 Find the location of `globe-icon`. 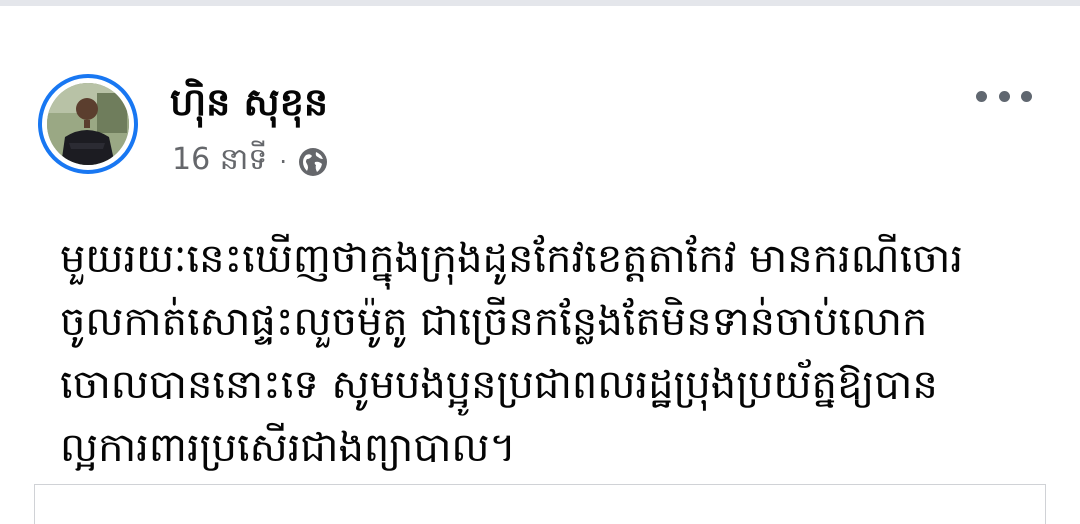

globe-icon is located at coordinates (313, 162).